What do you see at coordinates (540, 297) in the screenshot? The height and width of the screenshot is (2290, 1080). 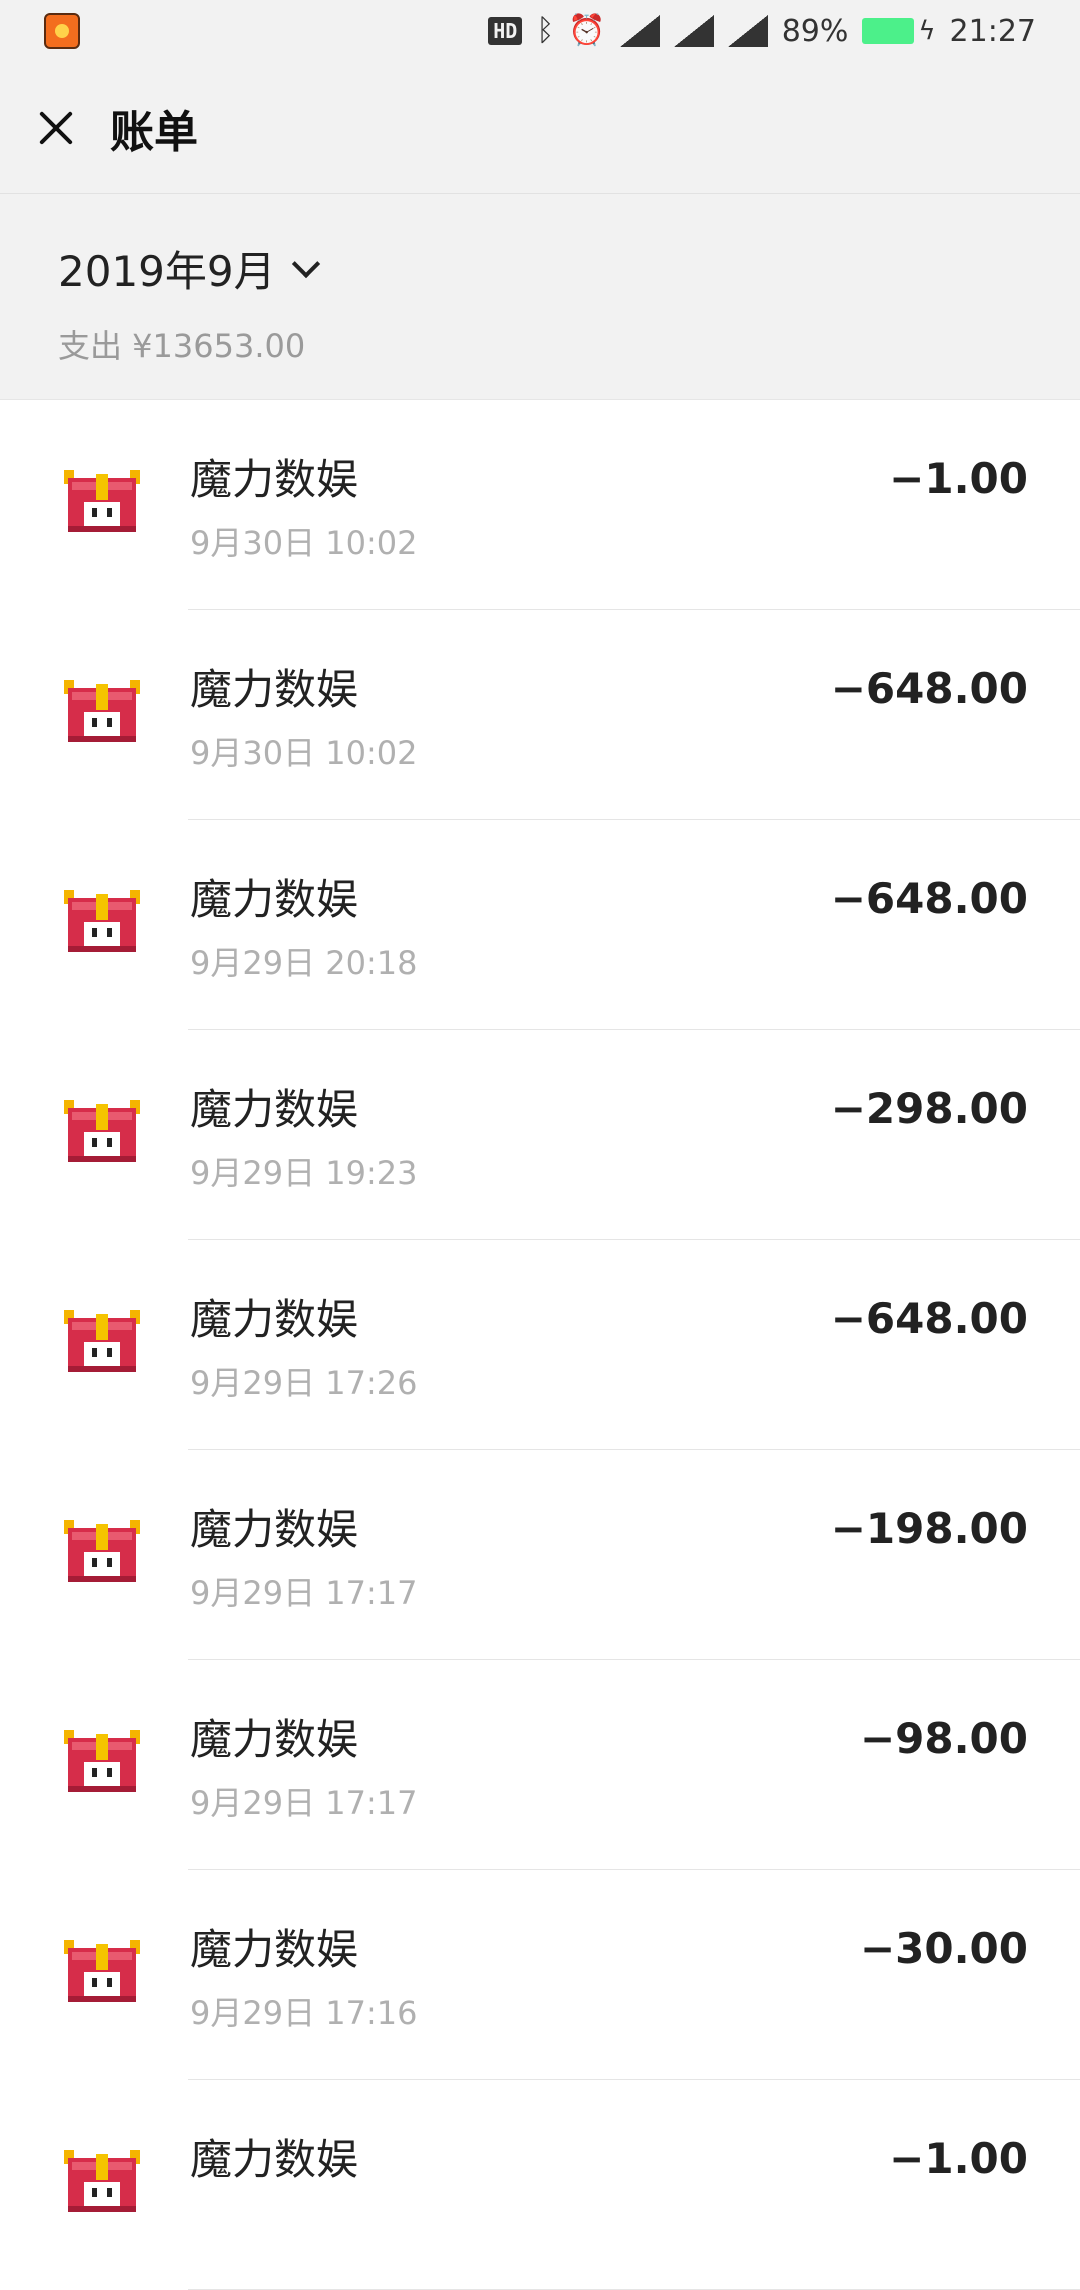 I see `month-summary: 2019年9月 支出 ¥13653.00` at bounding box center [540, 297].